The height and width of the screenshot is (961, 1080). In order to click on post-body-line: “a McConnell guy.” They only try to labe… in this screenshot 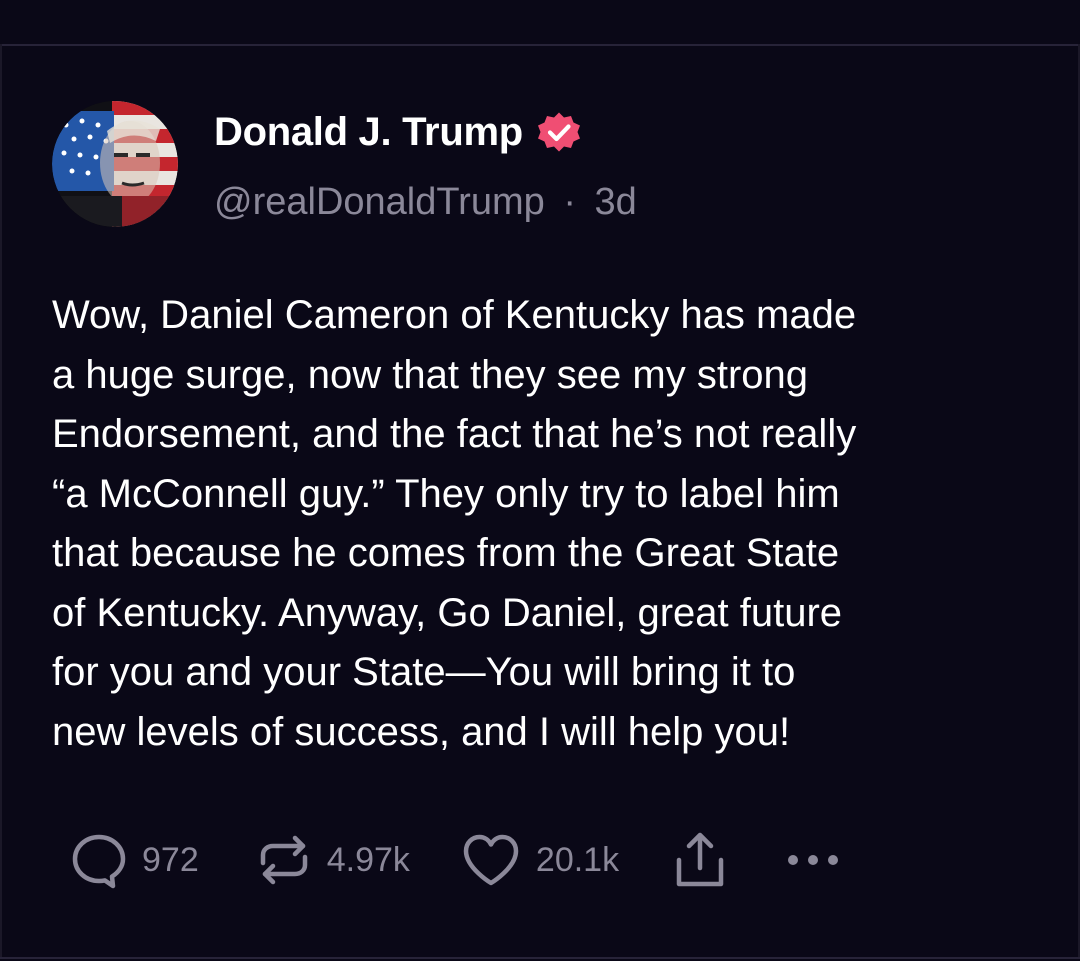, I will do `click(446, 493)`.